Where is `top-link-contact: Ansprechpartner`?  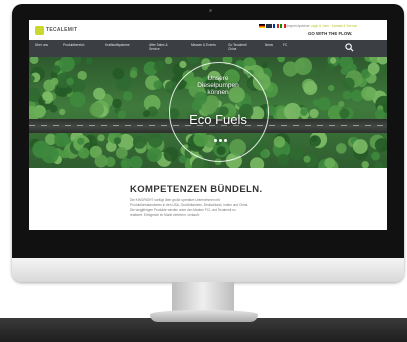
top-link-contact: Ansprechpartner is located at coordinates (298, 26).